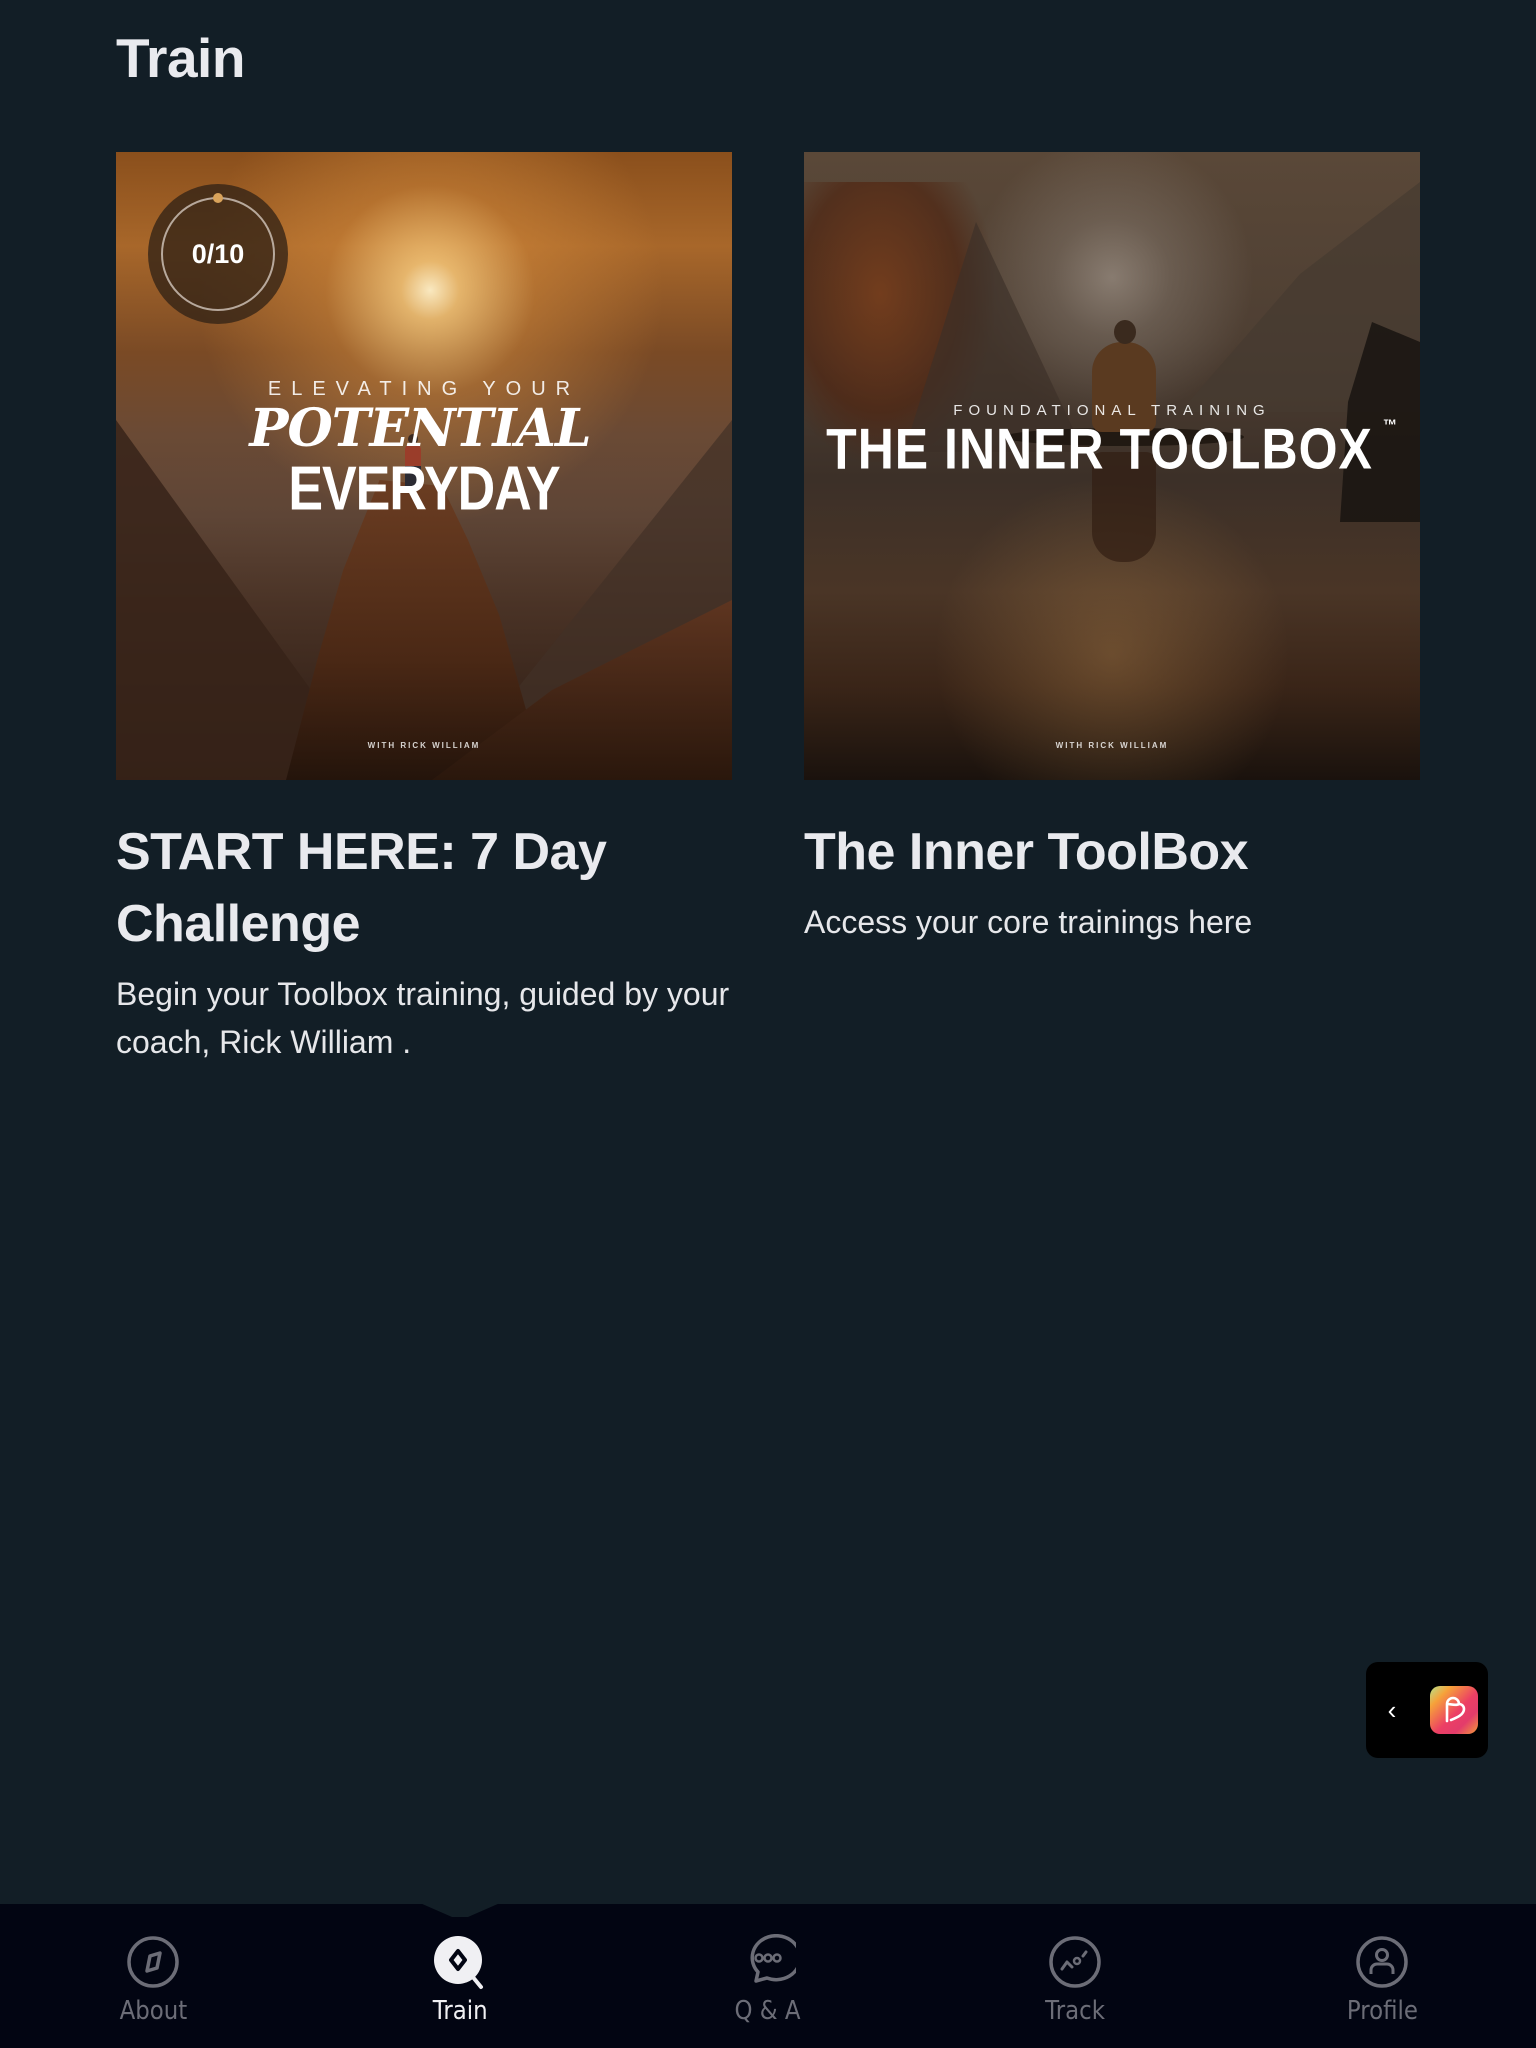 The image size is (1536, 2048). I want to click on app-logo-icon, so click(1454, 1710).